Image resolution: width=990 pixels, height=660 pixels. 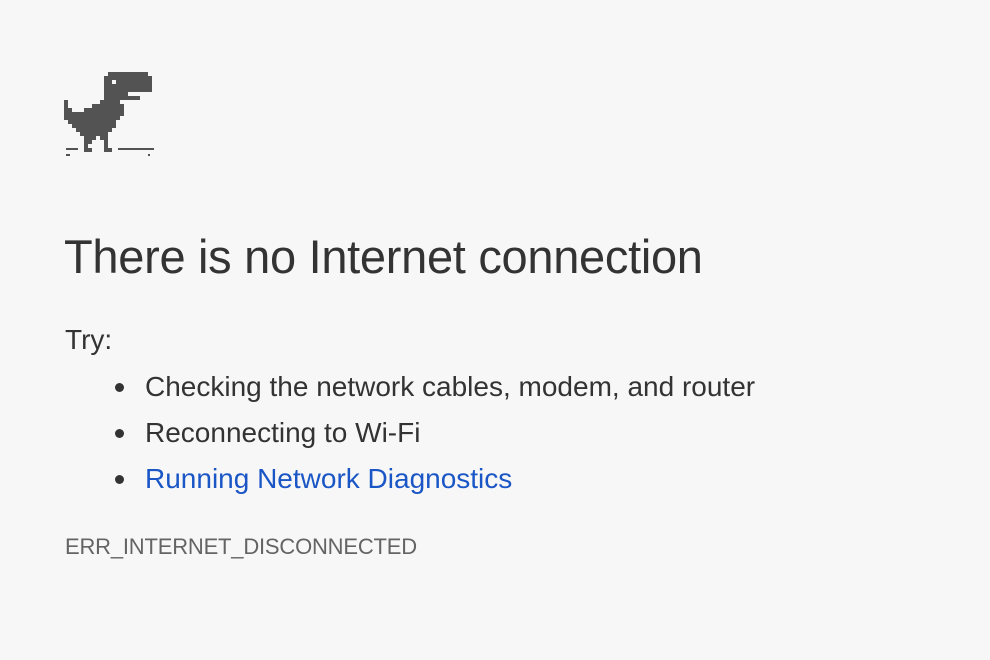 What do you see at coordinates (328, 478) in the screenshot?
I see `network-diagnostics-link: Running Network Diagnostics` at bounding box center [328, 478].